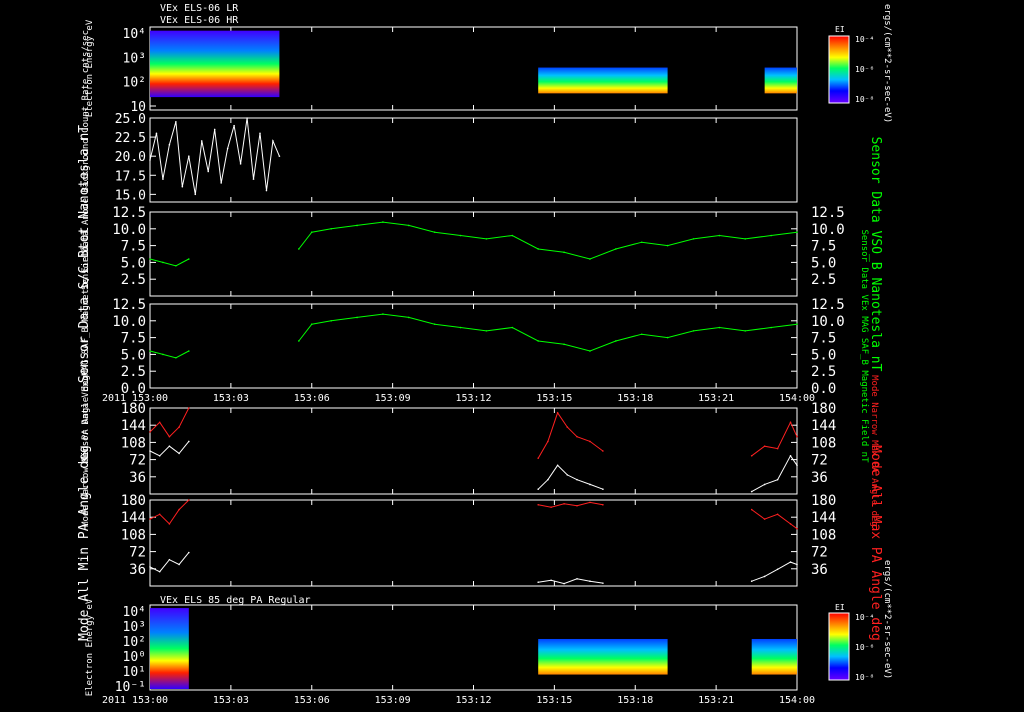 The image size is (1024, 712). I want to click on y-tick-label: 5.0, so click(133, 263).